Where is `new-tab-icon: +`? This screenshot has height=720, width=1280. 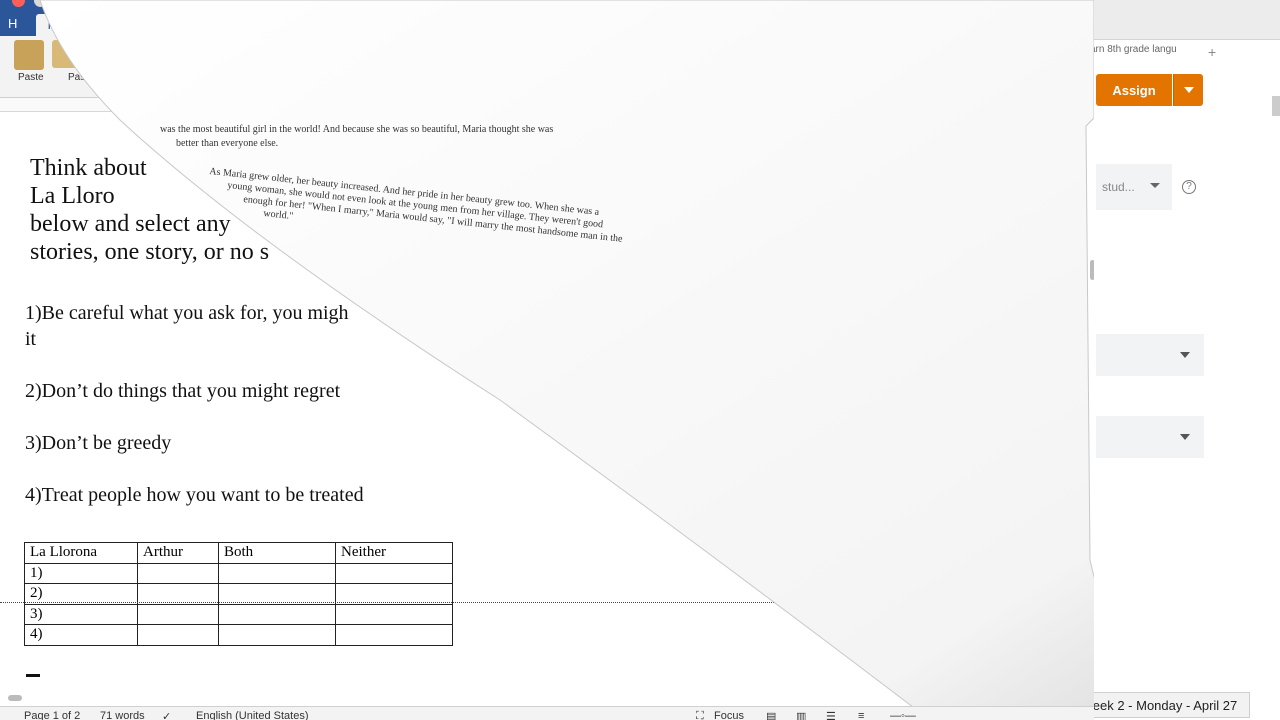 new-tab-icon: + is located at coordinates (1212, 52).